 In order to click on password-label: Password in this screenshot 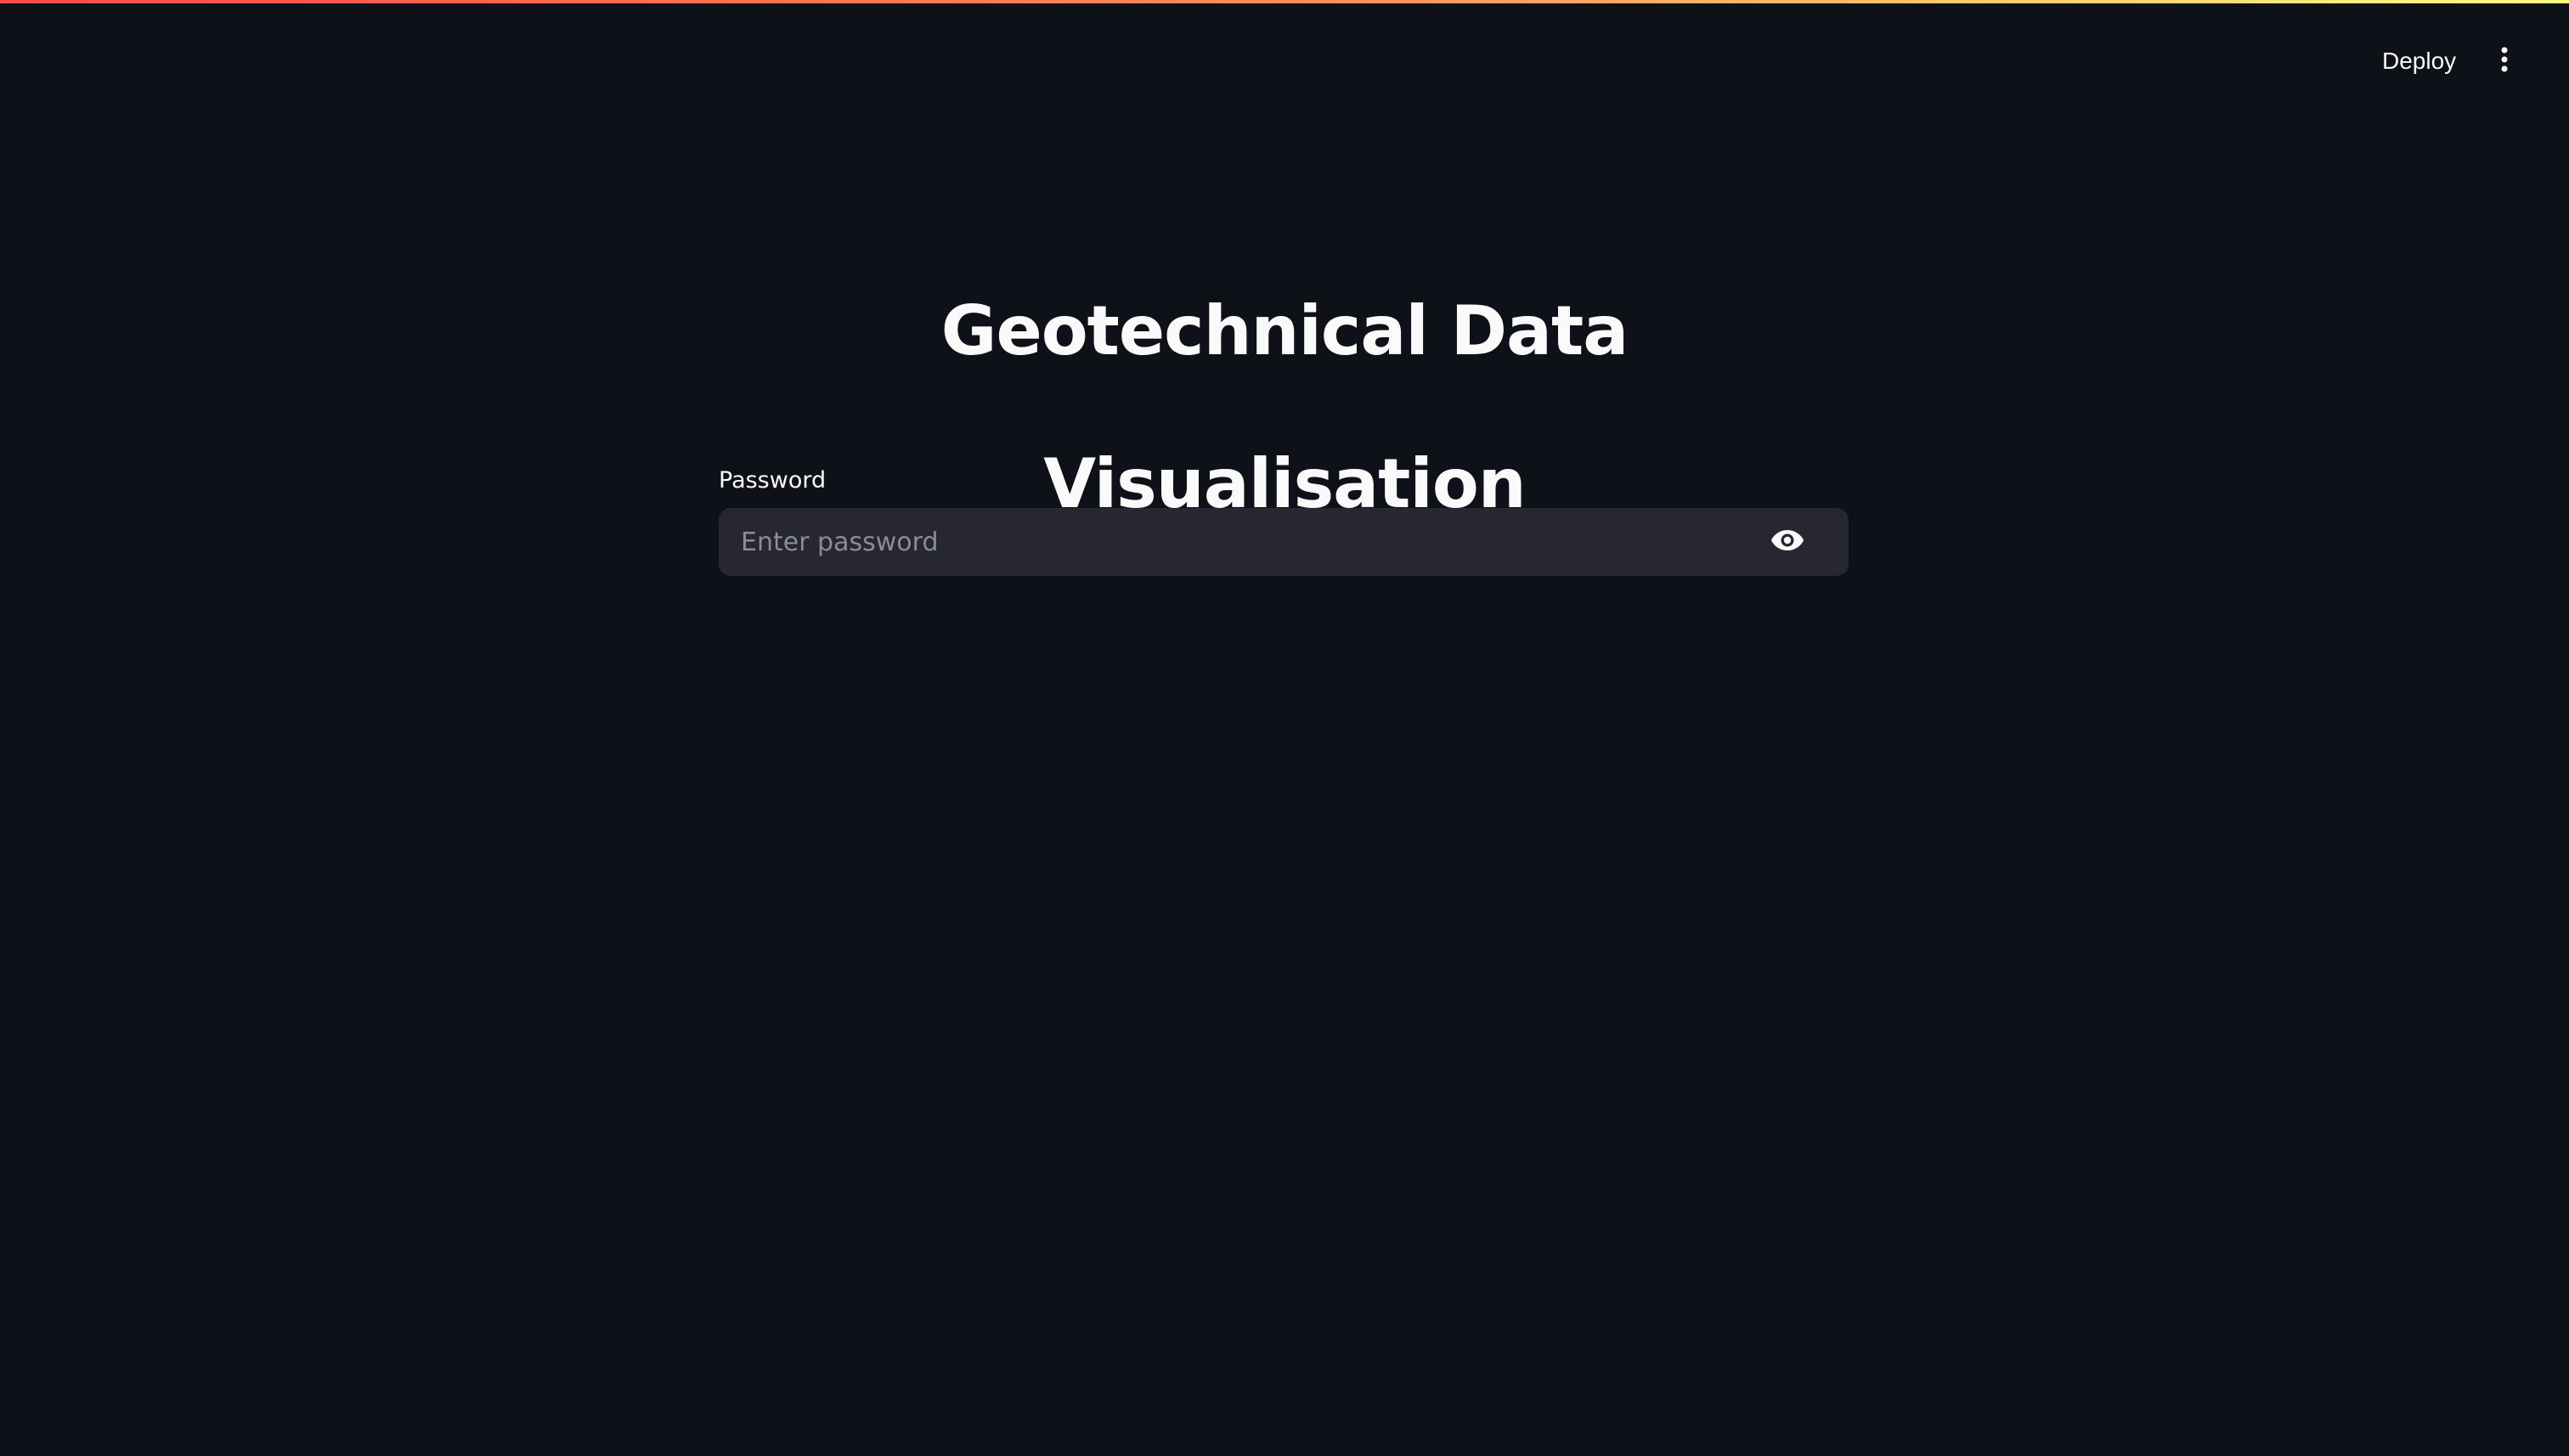, I will do `click(773, 481)`.